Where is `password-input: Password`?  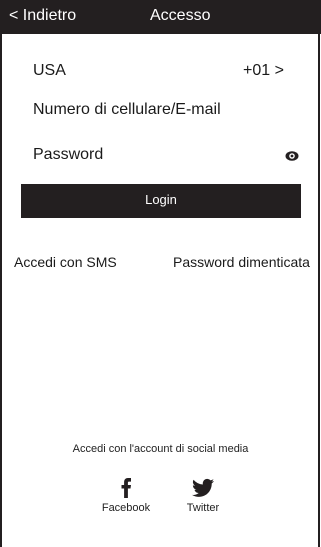 password-input: Password is located at coordinates (68, 155).